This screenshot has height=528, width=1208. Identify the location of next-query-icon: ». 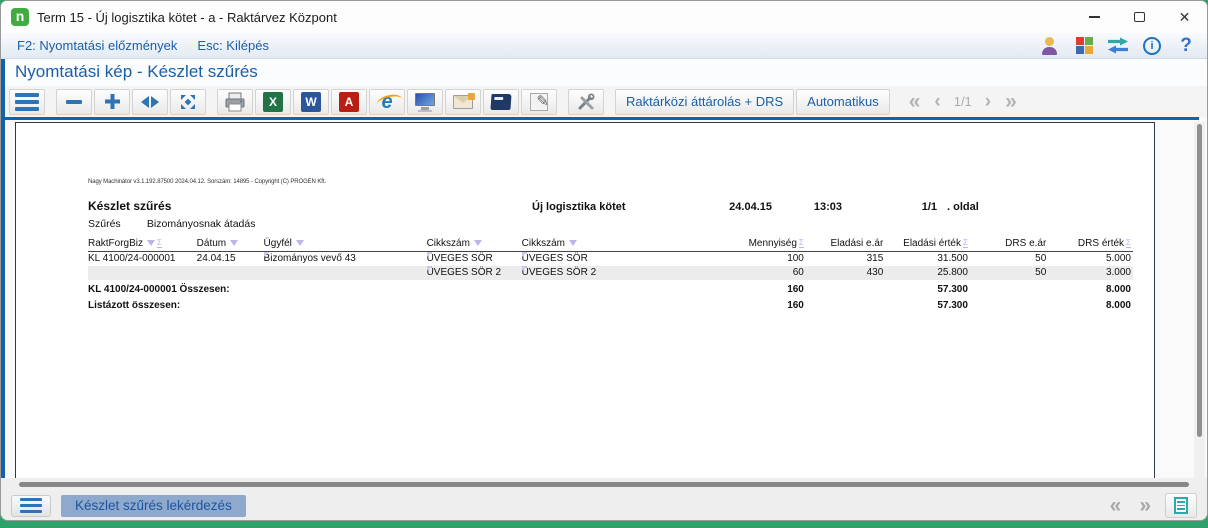
(1145, 505).